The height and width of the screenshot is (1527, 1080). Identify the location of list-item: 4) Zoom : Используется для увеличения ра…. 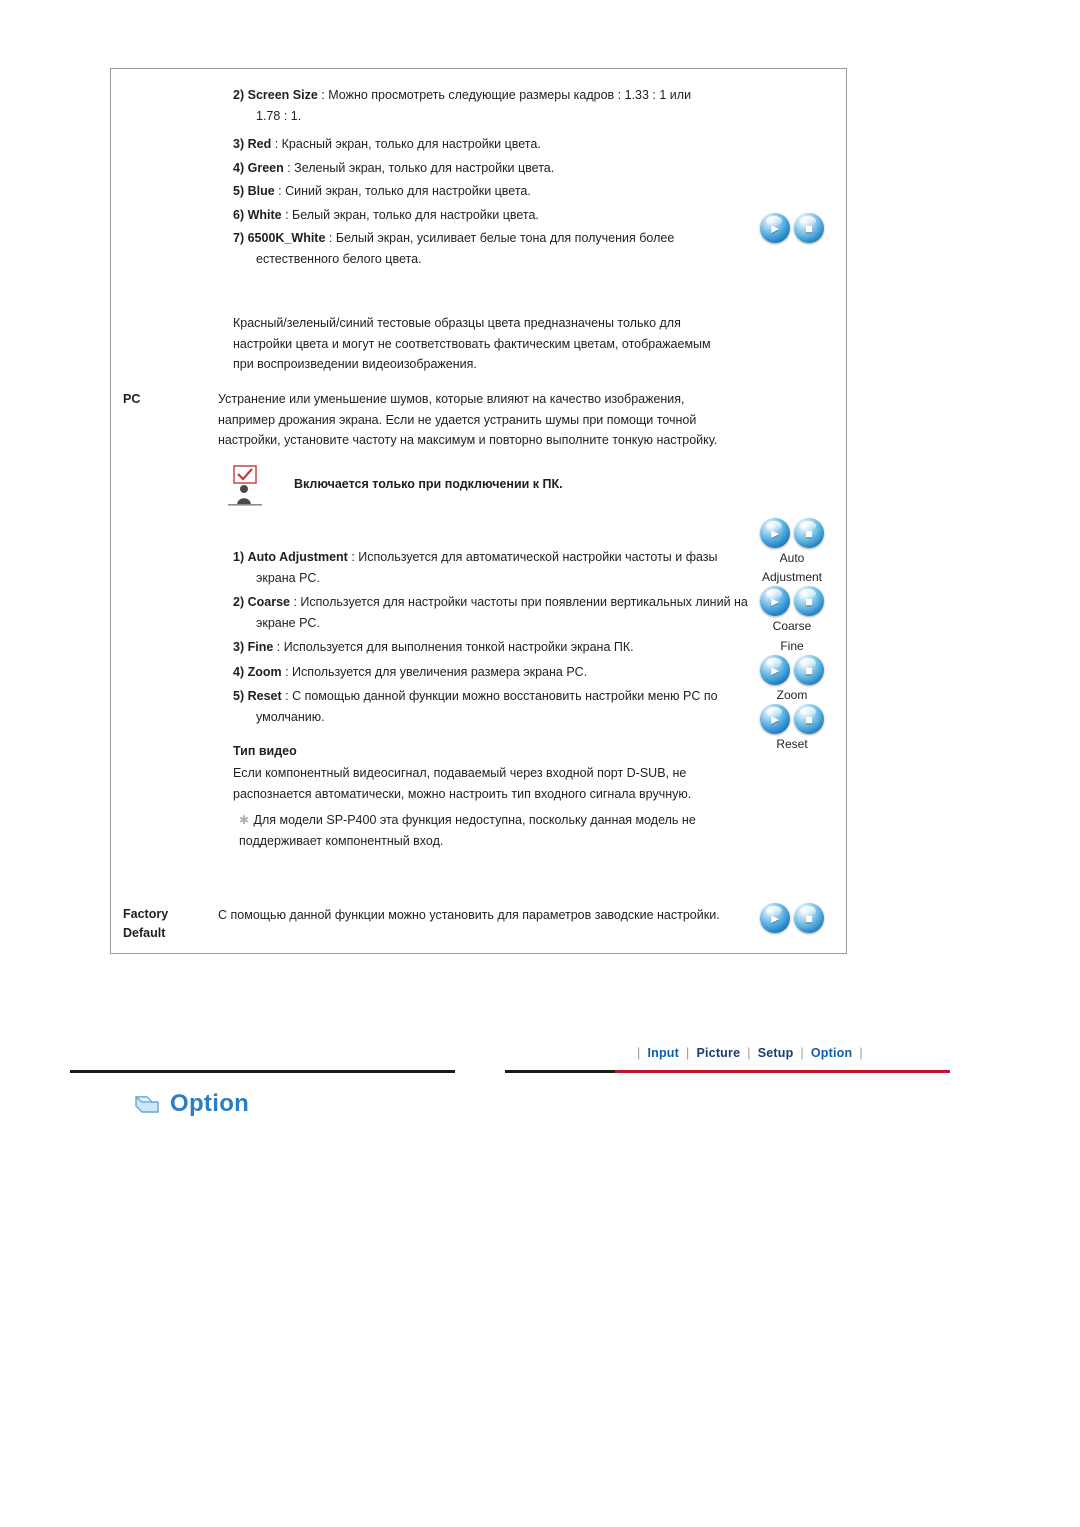
(493, 672).